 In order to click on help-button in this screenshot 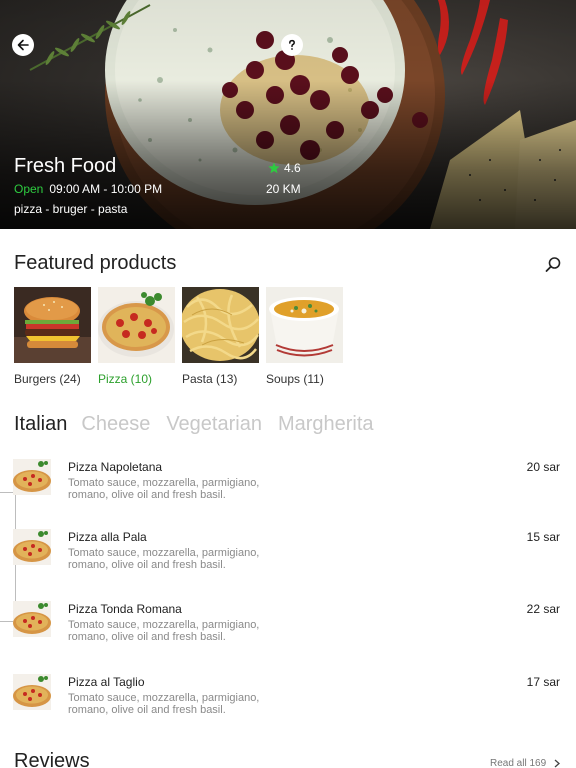, I will do `click(292, 45)`.